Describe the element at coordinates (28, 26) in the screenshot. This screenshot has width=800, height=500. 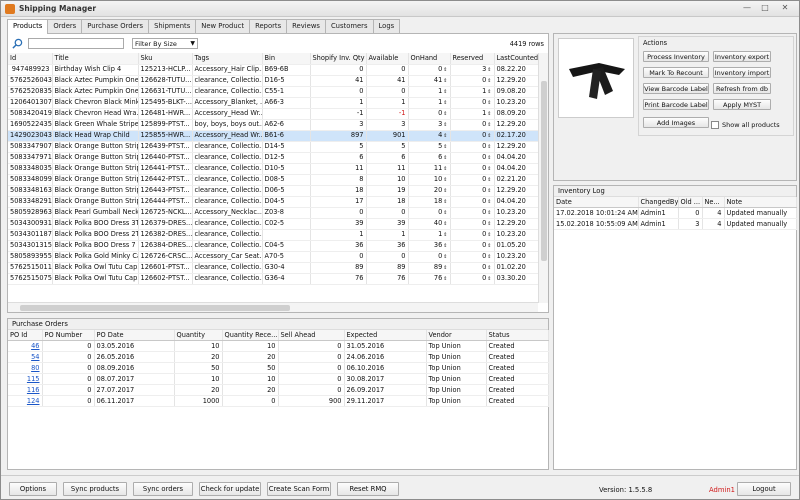
I see `tab-products: Products` at that location.